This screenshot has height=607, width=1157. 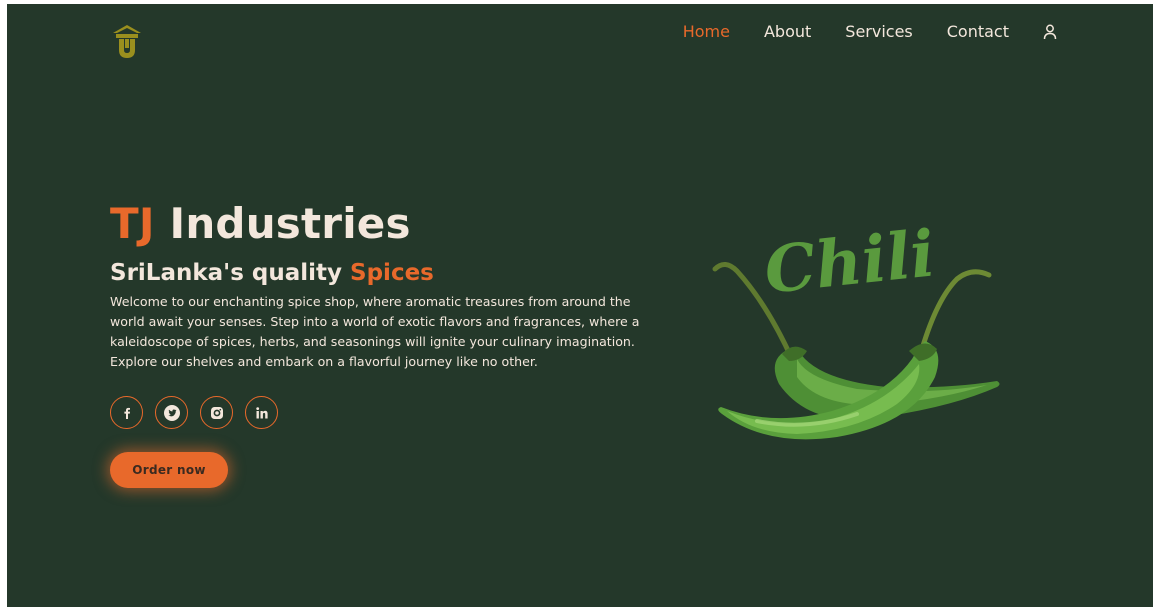 I want to click on hero-title-rest: Industries, so click(x=282, y=223).